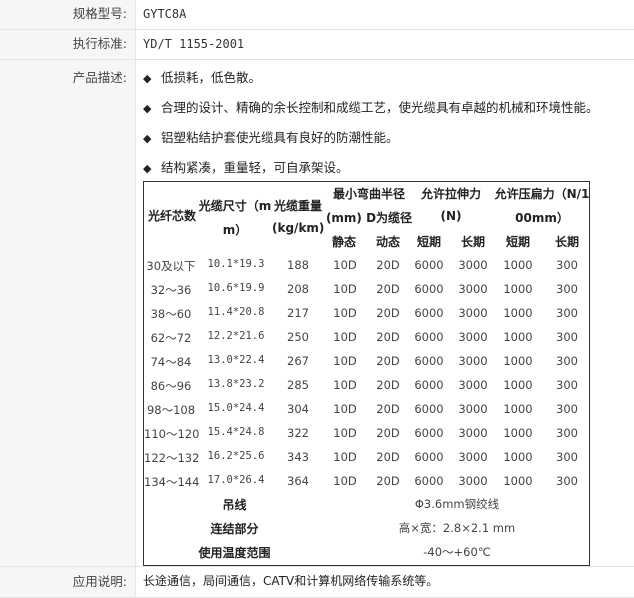  Describe the element at coordinates (171, 290) in the screenshot. I see `fiber-count-cell: 32～36` at that location.